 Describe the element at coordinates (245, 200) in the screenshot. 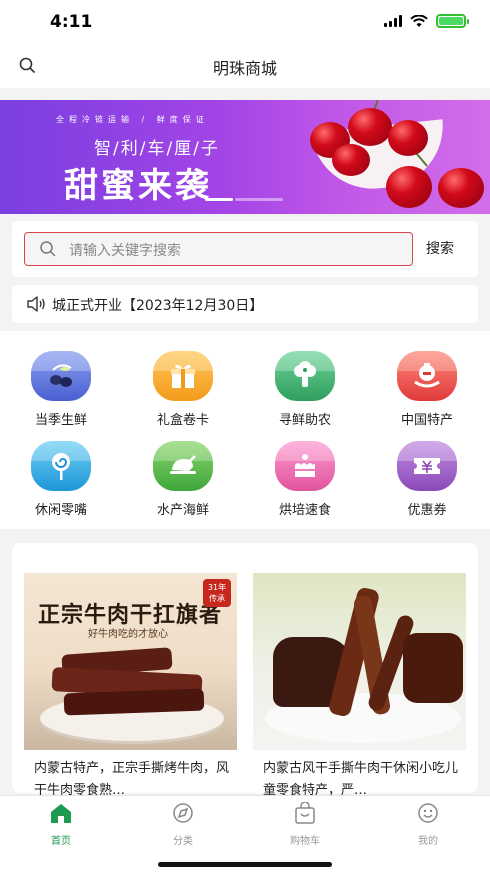

I see `banner-pagination` at that location.